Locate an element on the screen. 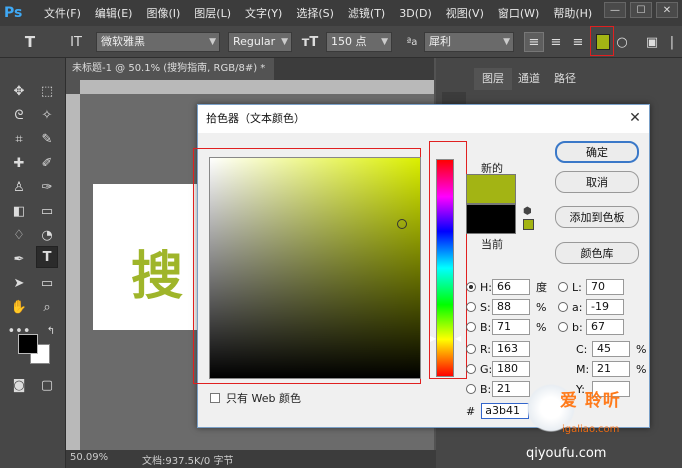 The width and height of the screenshot is (682, 468). ok-button: 确定 is located at coordinates (597, 152).